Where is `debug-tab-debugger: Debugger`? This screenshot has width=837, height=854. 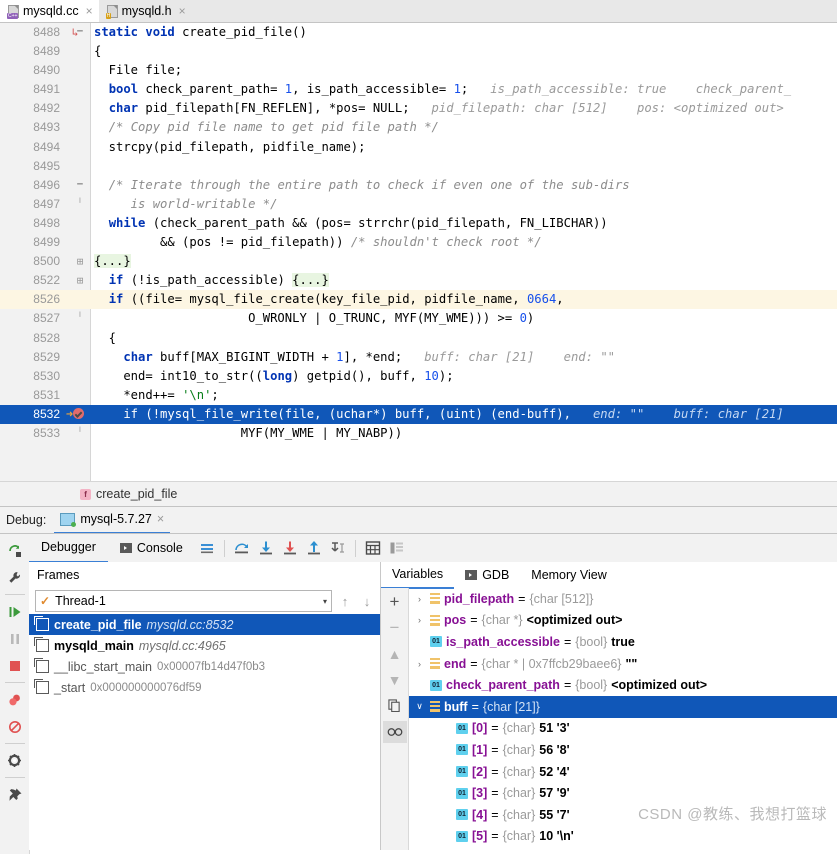
debug-tab-debugger: Debugger is located at coordinates (68, 548).